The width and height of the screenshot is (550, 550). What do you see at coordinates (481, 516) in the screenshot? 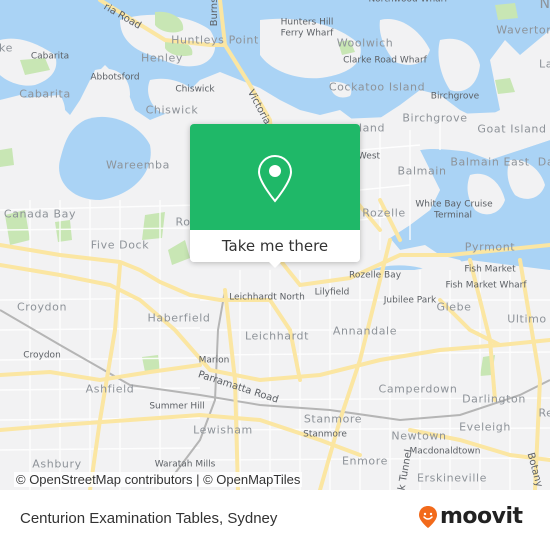
I see `moovit-wordmark: moovit` at bounding box center [481, 516].